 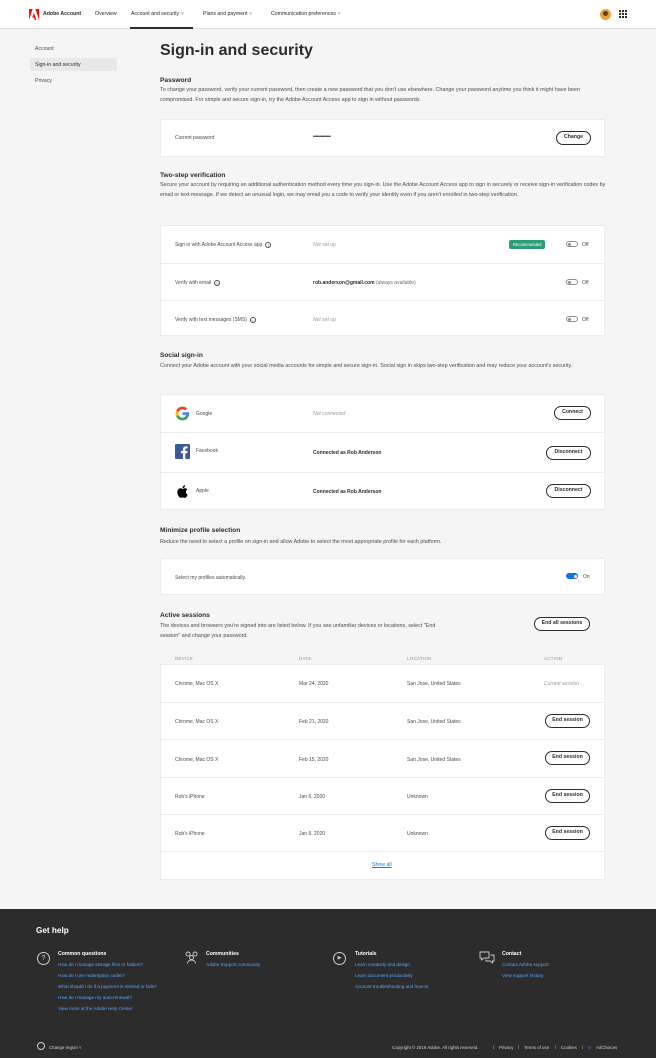 What do you see at coordinates (222, 954) in the screenshot?
I see `communities-title: Communities` at bounding box center [222, 954].